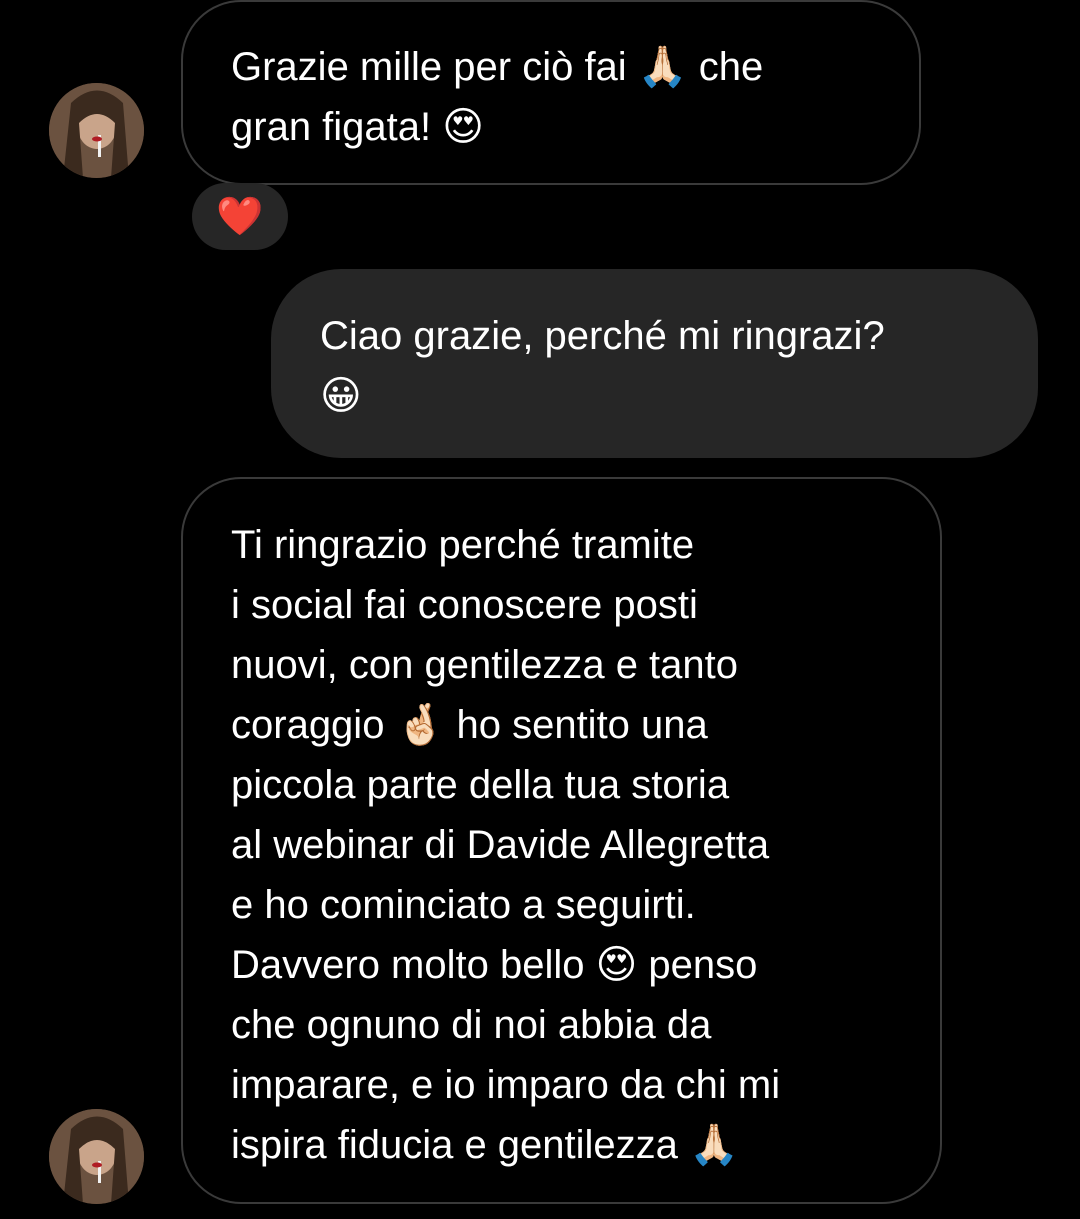  Describe the element at coordinates (469, 725) in the screenshot. I see `message-text-line: coraggio 🤞🏻 ho sentito una` at that location.